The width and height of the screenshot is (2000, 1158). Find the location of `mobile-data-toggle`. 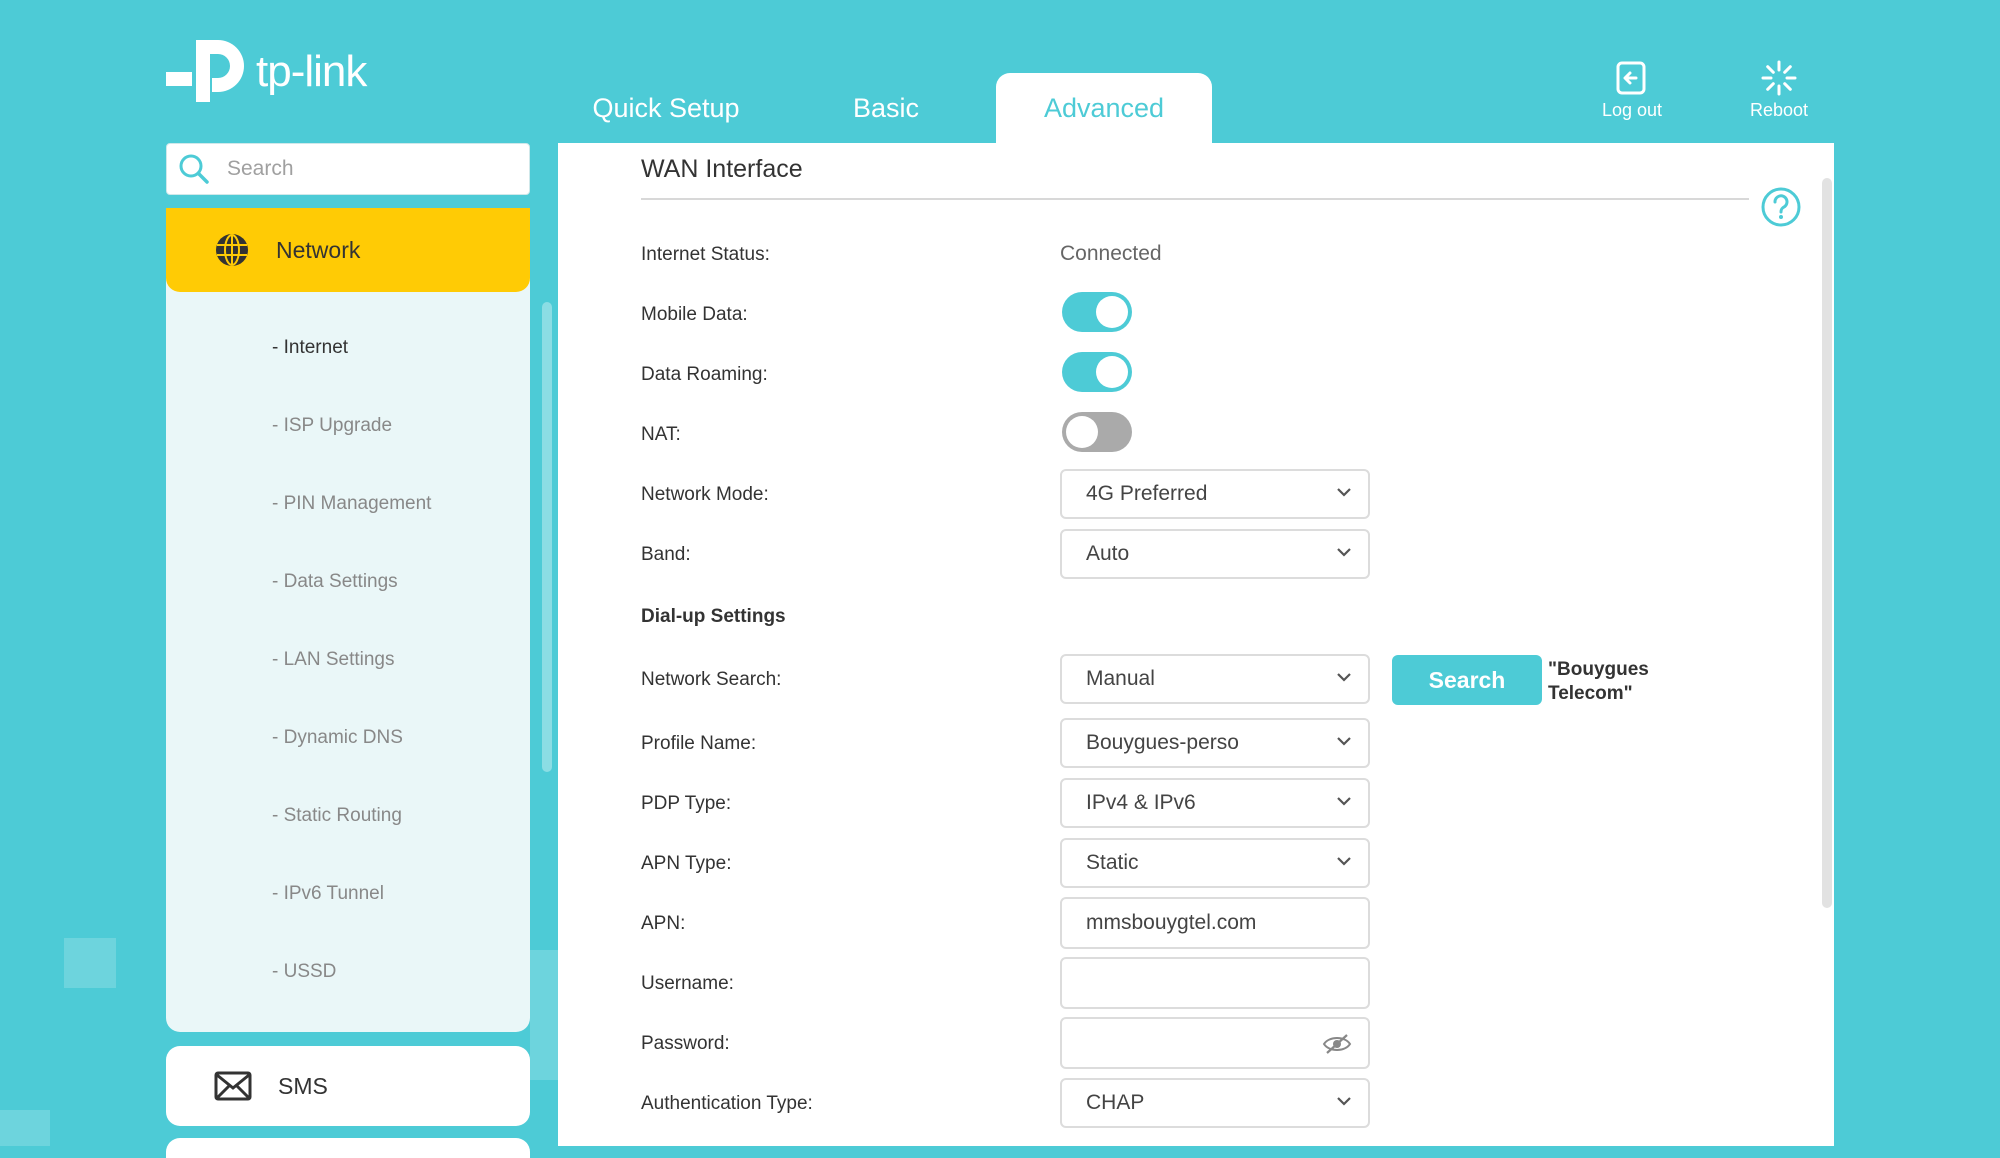

mobile-data-toggle is located at coordinates (1097, 312).